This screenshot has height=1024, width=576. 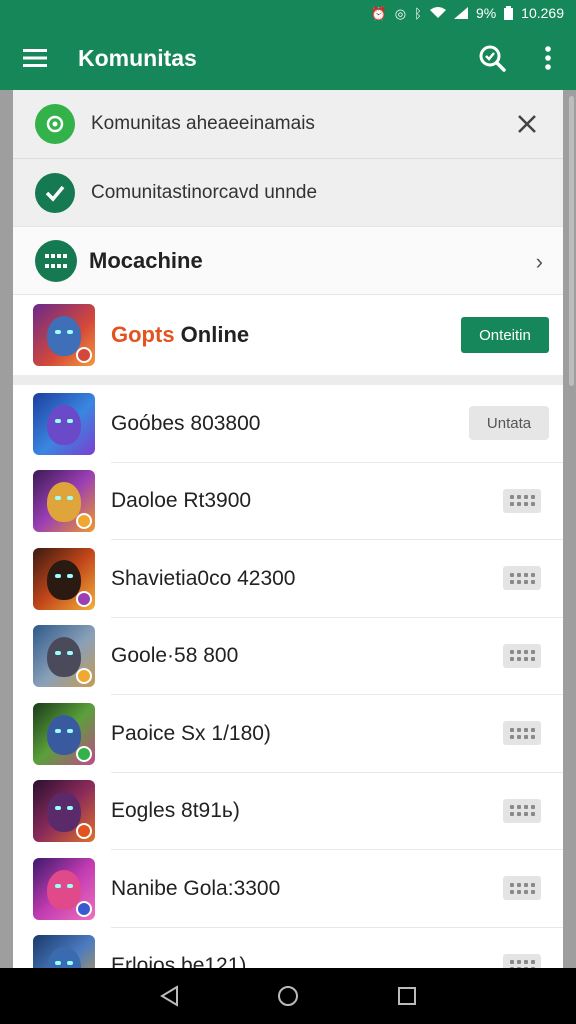 I want to click on signal-icon, so click(x=460, y=13).